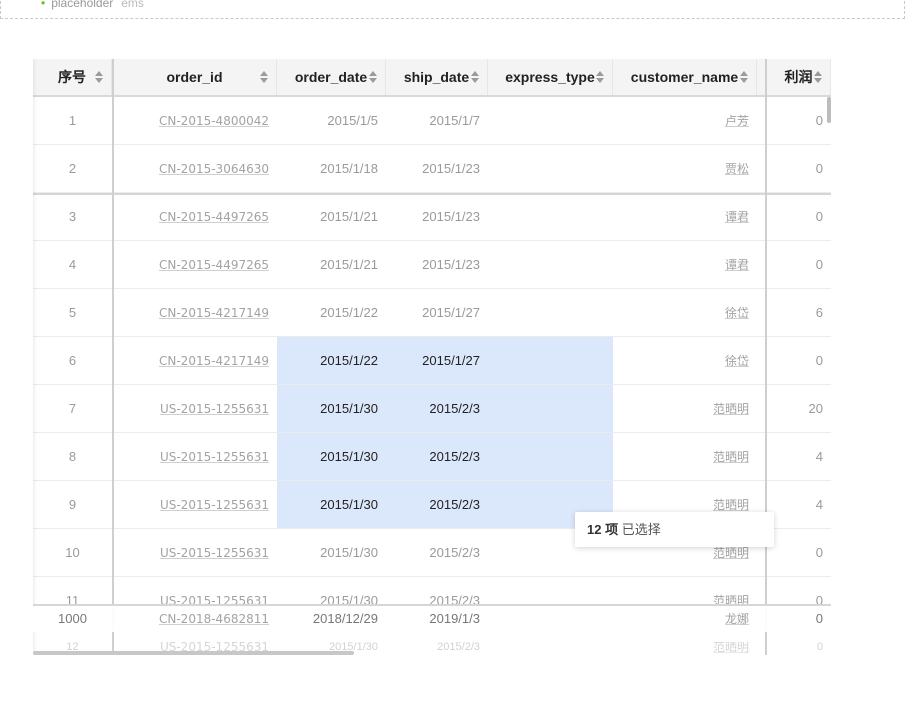 This screenshot has height=712, width=909. Describe the element at coordinates (432, 265) in the screenshot. I see `table-row: 4 CN-2015-4497265 2015/1/21 2015/1/23 谭君 0` at that location.